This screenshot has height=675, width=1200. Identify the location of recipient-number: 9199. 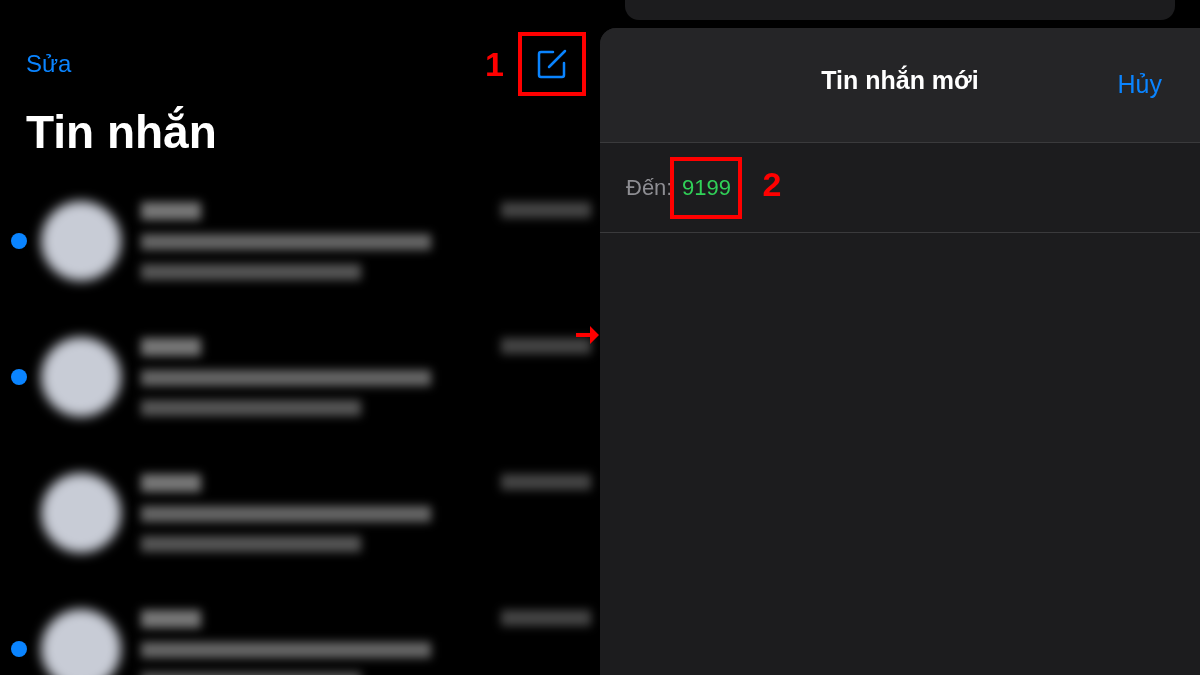
(706, 188).